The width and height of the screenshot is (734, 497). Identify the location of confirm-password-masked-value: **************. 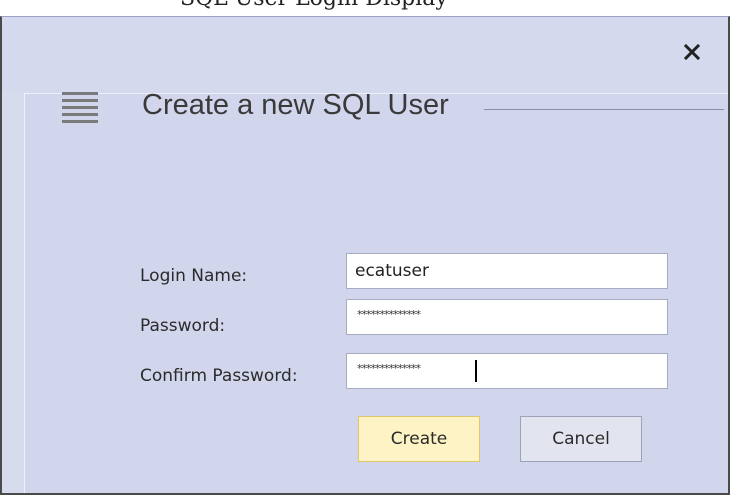
(389, 368).